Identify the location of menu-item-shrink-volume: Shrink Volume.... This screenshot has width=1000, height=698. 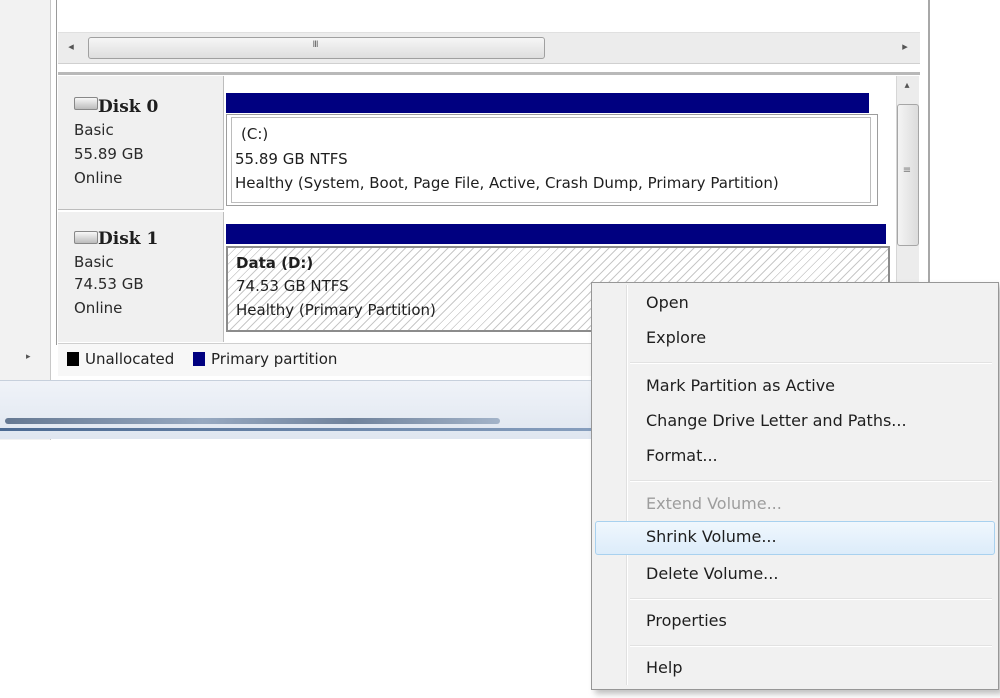
(711, 536).